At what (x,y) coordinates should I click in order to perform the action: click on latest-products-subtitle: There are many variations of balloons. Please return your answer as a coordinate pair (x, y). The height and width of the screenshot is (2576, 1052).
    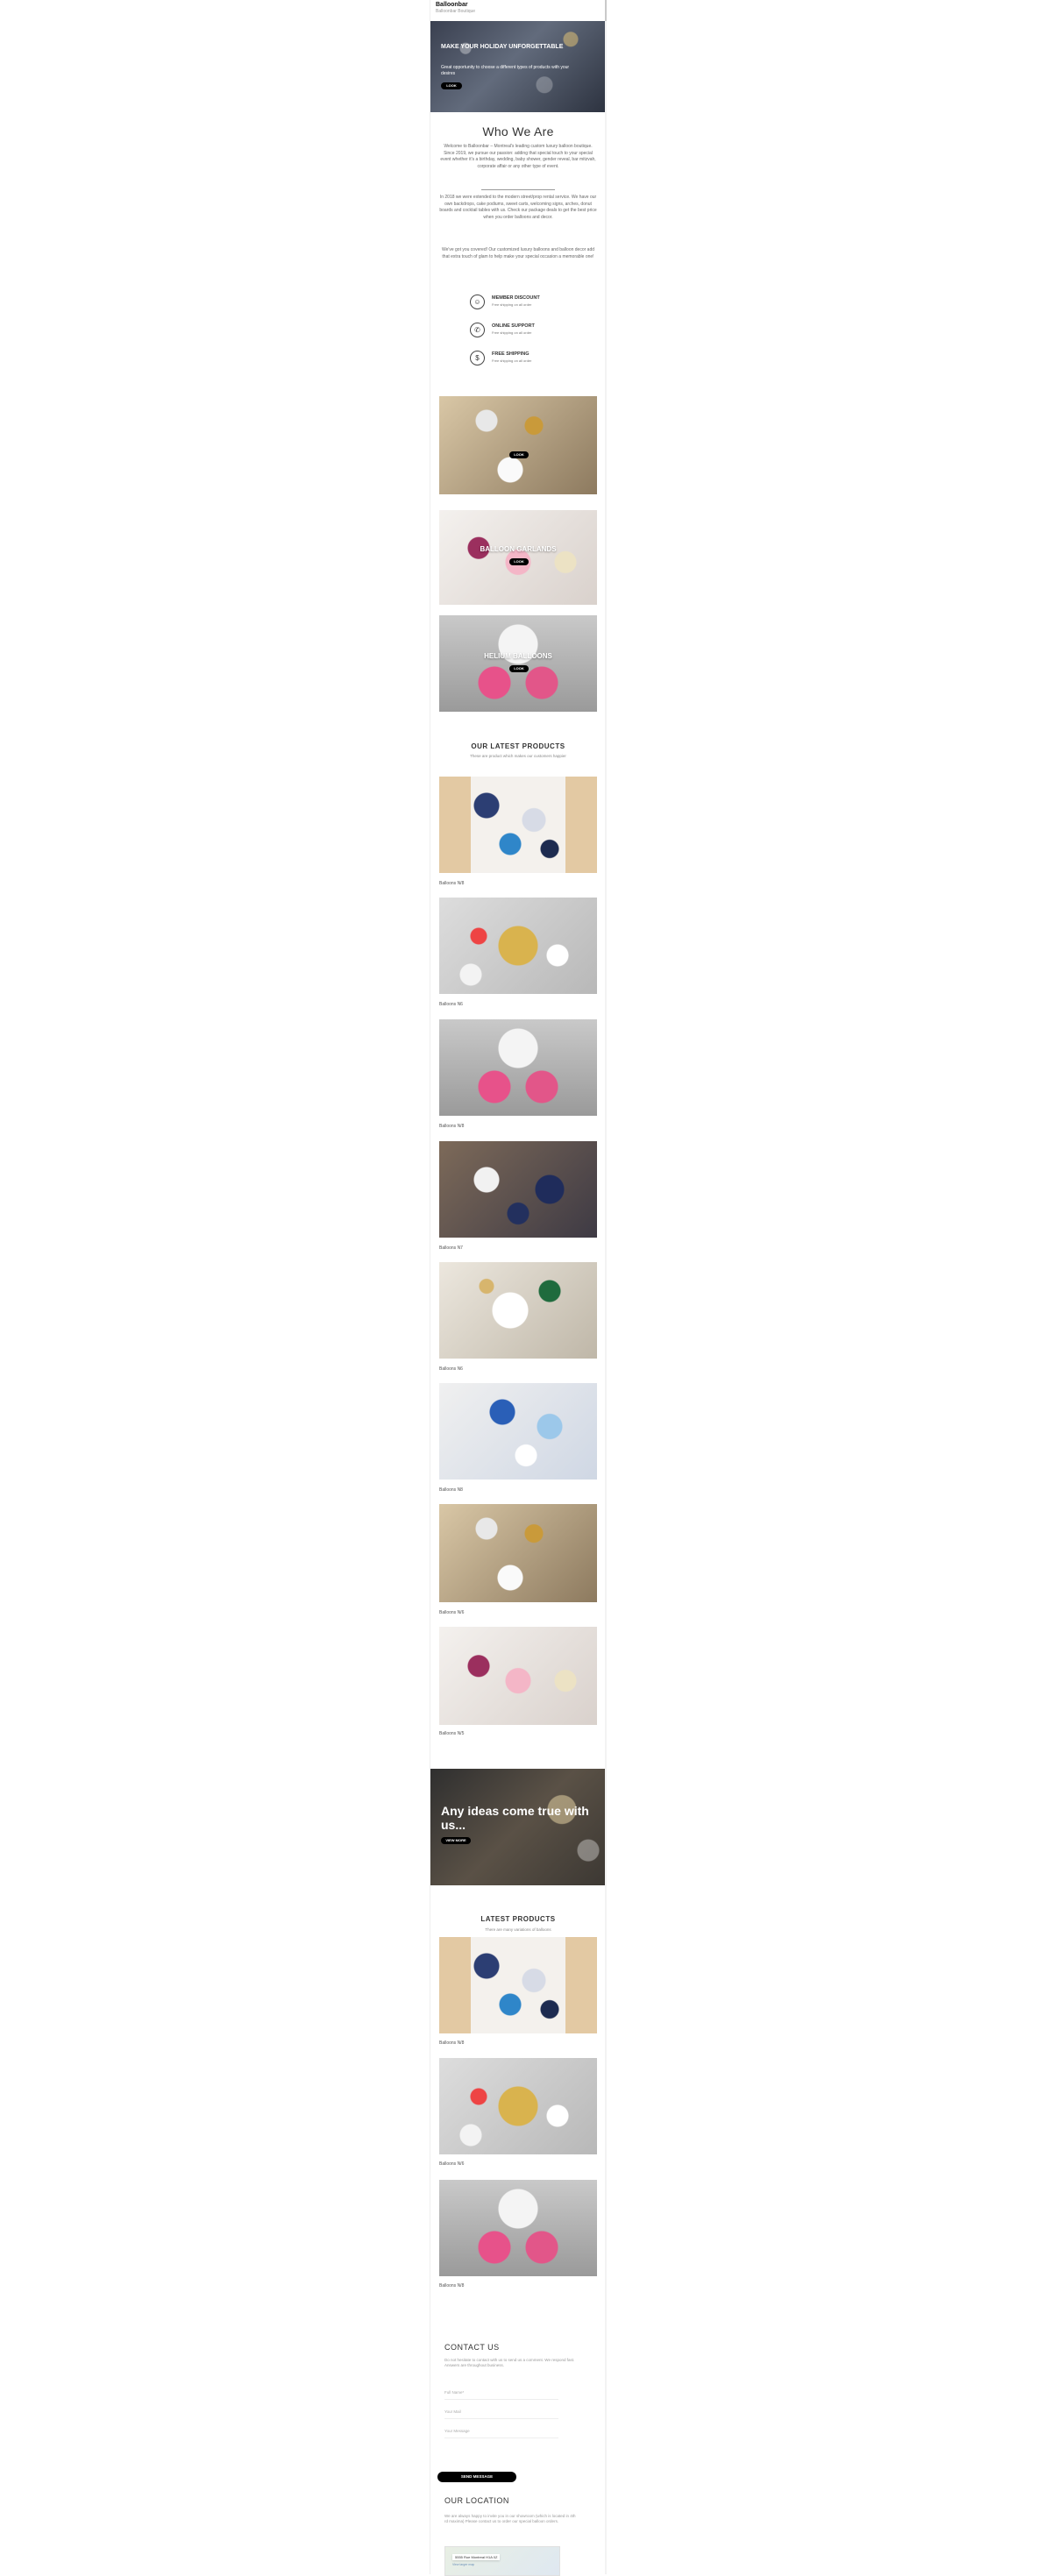
    Looking at the image, I should click on (518, 1929).